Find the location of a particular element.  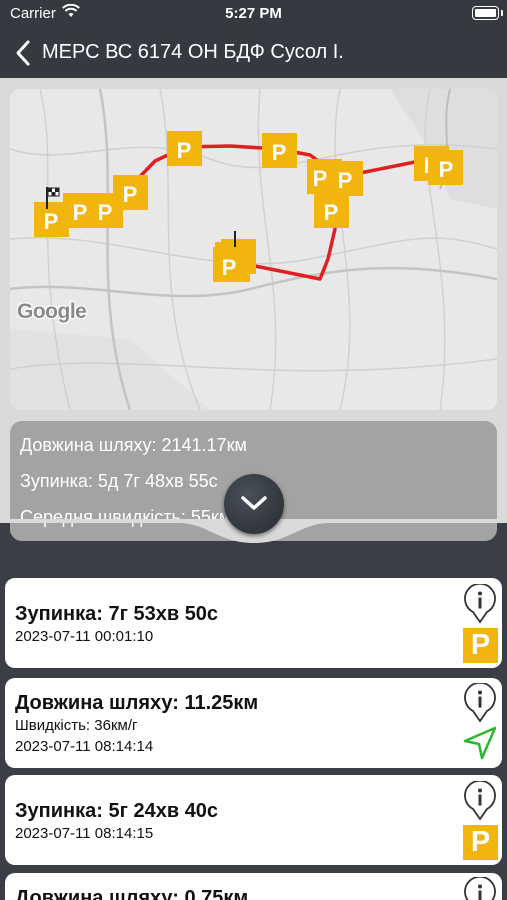

event-title: Зупинка: 7г 53хв 50с is located at coordinates (117, 614).